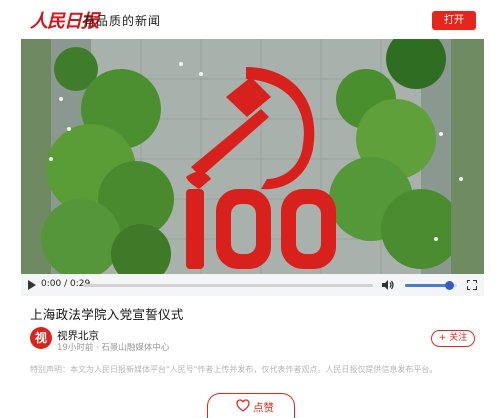  What do you see at coordinates (41, 338) in the screenshot?
I see `author-avatar: 视` at bounding box center [41, 338].